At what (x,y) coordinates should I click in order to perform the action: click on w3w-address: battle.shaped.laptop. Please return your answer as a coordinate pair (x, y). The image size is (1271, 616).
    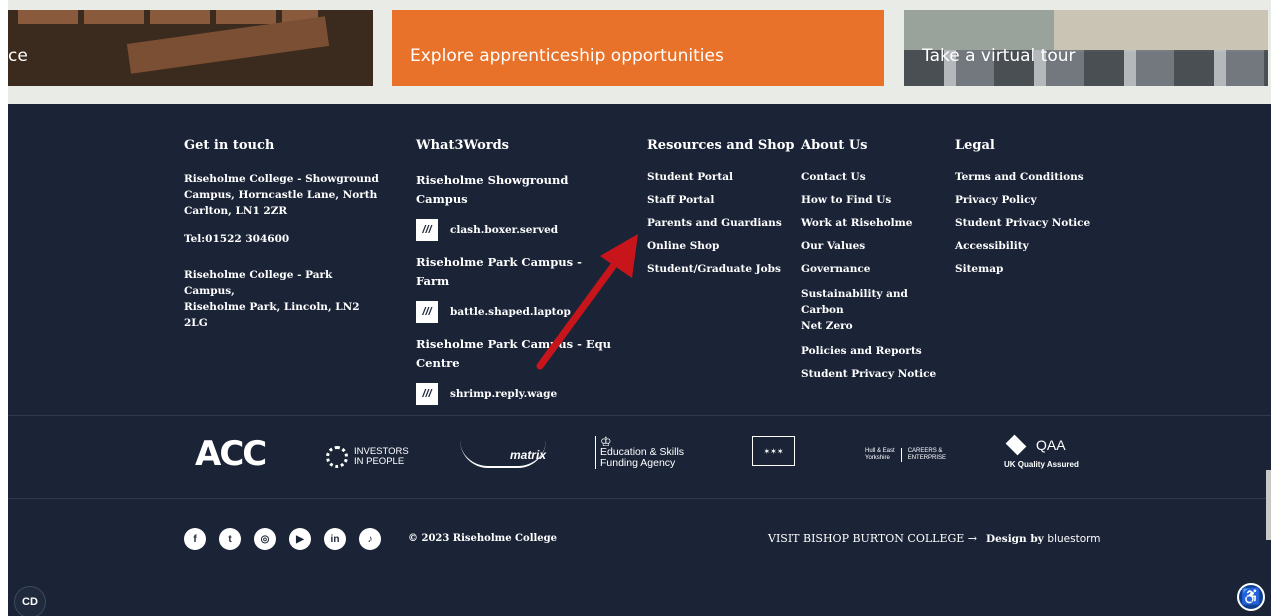
    Looking at the image, I should click on (510, 312).